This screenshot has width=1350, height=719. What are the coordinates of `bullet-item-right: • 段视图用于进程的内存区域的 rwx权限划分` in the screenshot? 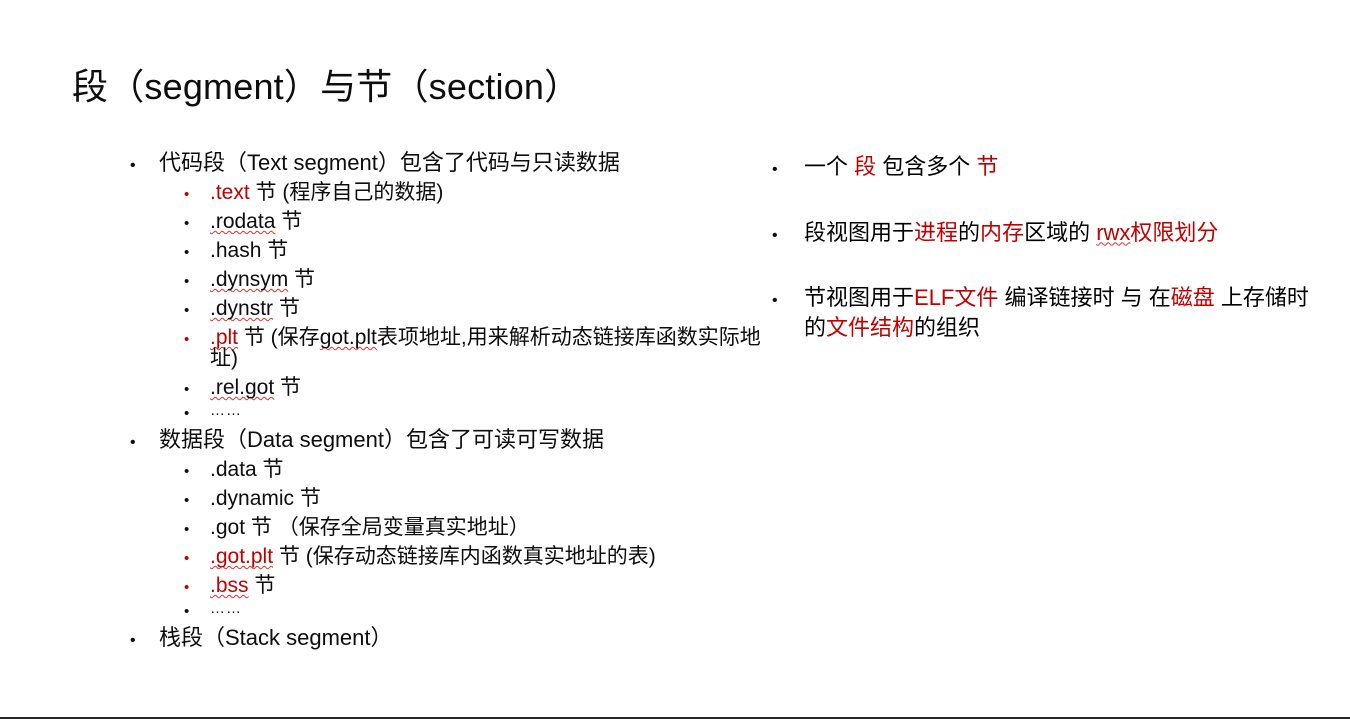 It's located at (1042, 233).